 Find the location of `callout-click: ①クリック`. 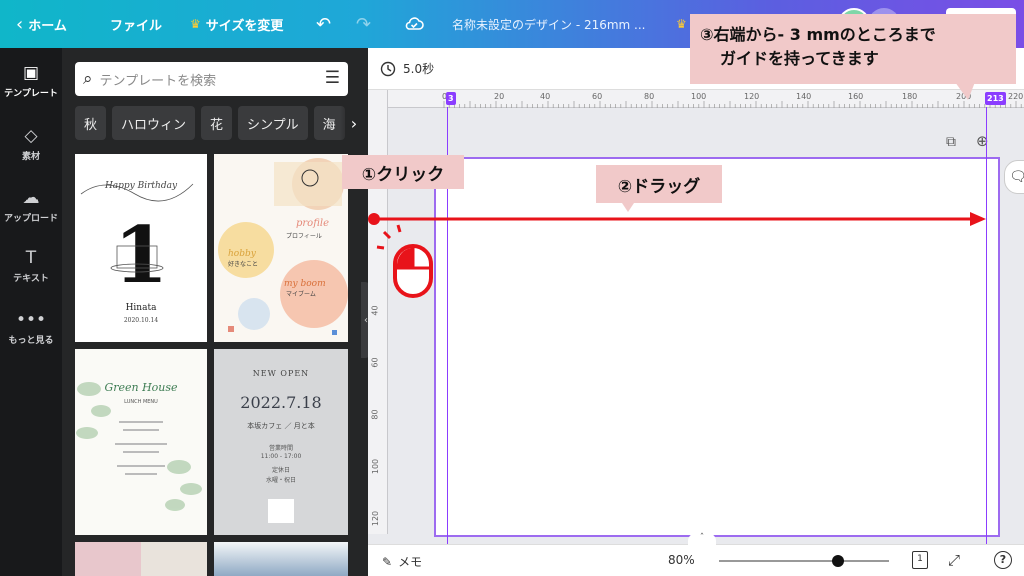

callout-click: ①クリック is located at coordinates (403, 172).